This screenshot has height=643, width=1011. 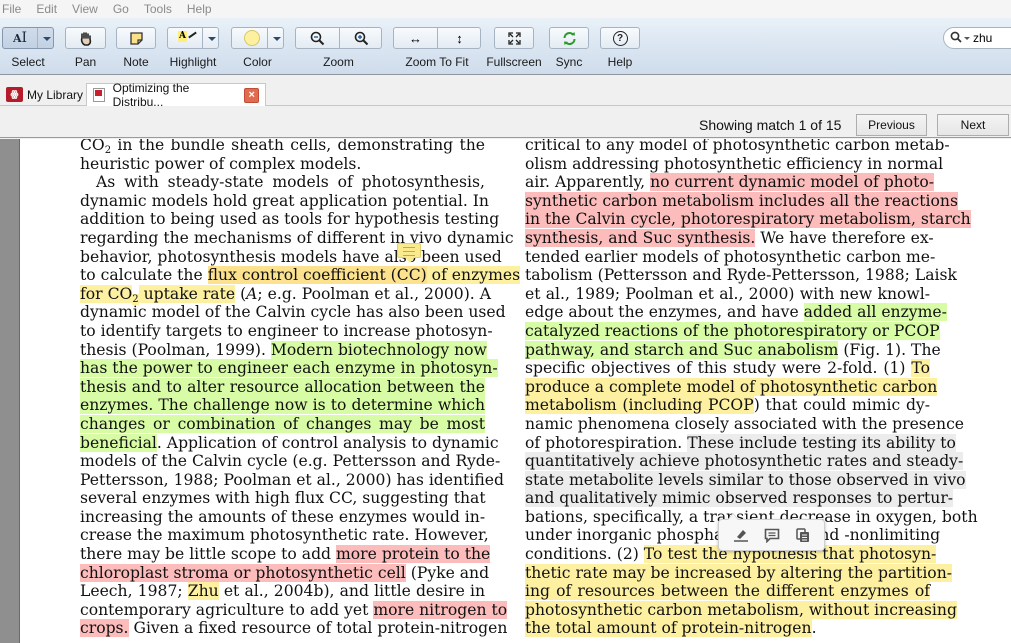 I want to click on search-box, so click(x=977, y=38).